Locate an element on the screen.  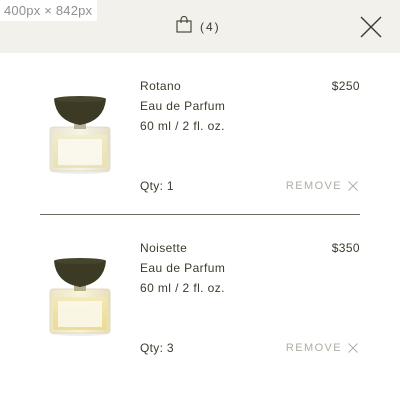
product-name: Rotano is located at coordinates (160, 86).